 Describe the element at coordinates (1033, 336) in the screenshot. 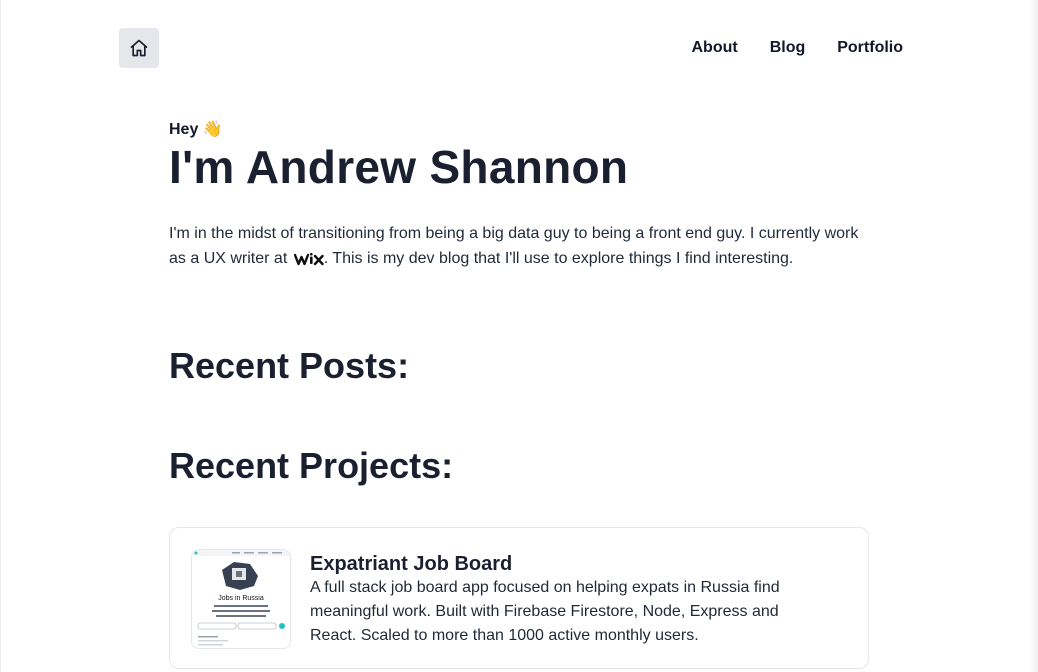

I see `window-right-shadow` at that location.